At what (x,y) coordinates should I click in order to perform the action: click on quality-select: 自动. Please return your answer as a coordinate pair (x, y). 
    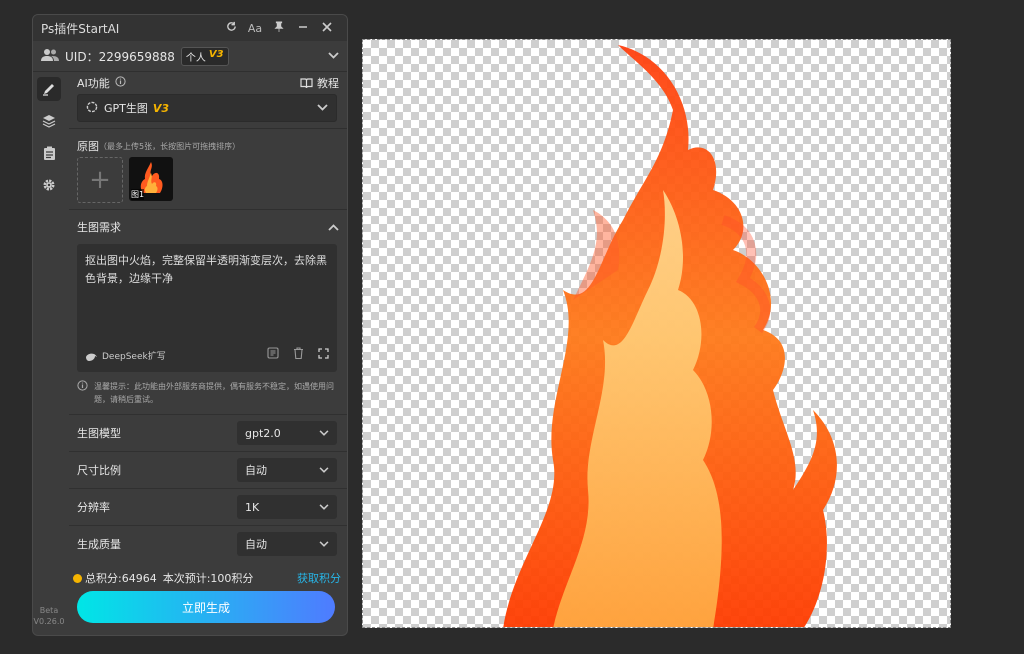
    Looking at the image, I should click on (287, 544).